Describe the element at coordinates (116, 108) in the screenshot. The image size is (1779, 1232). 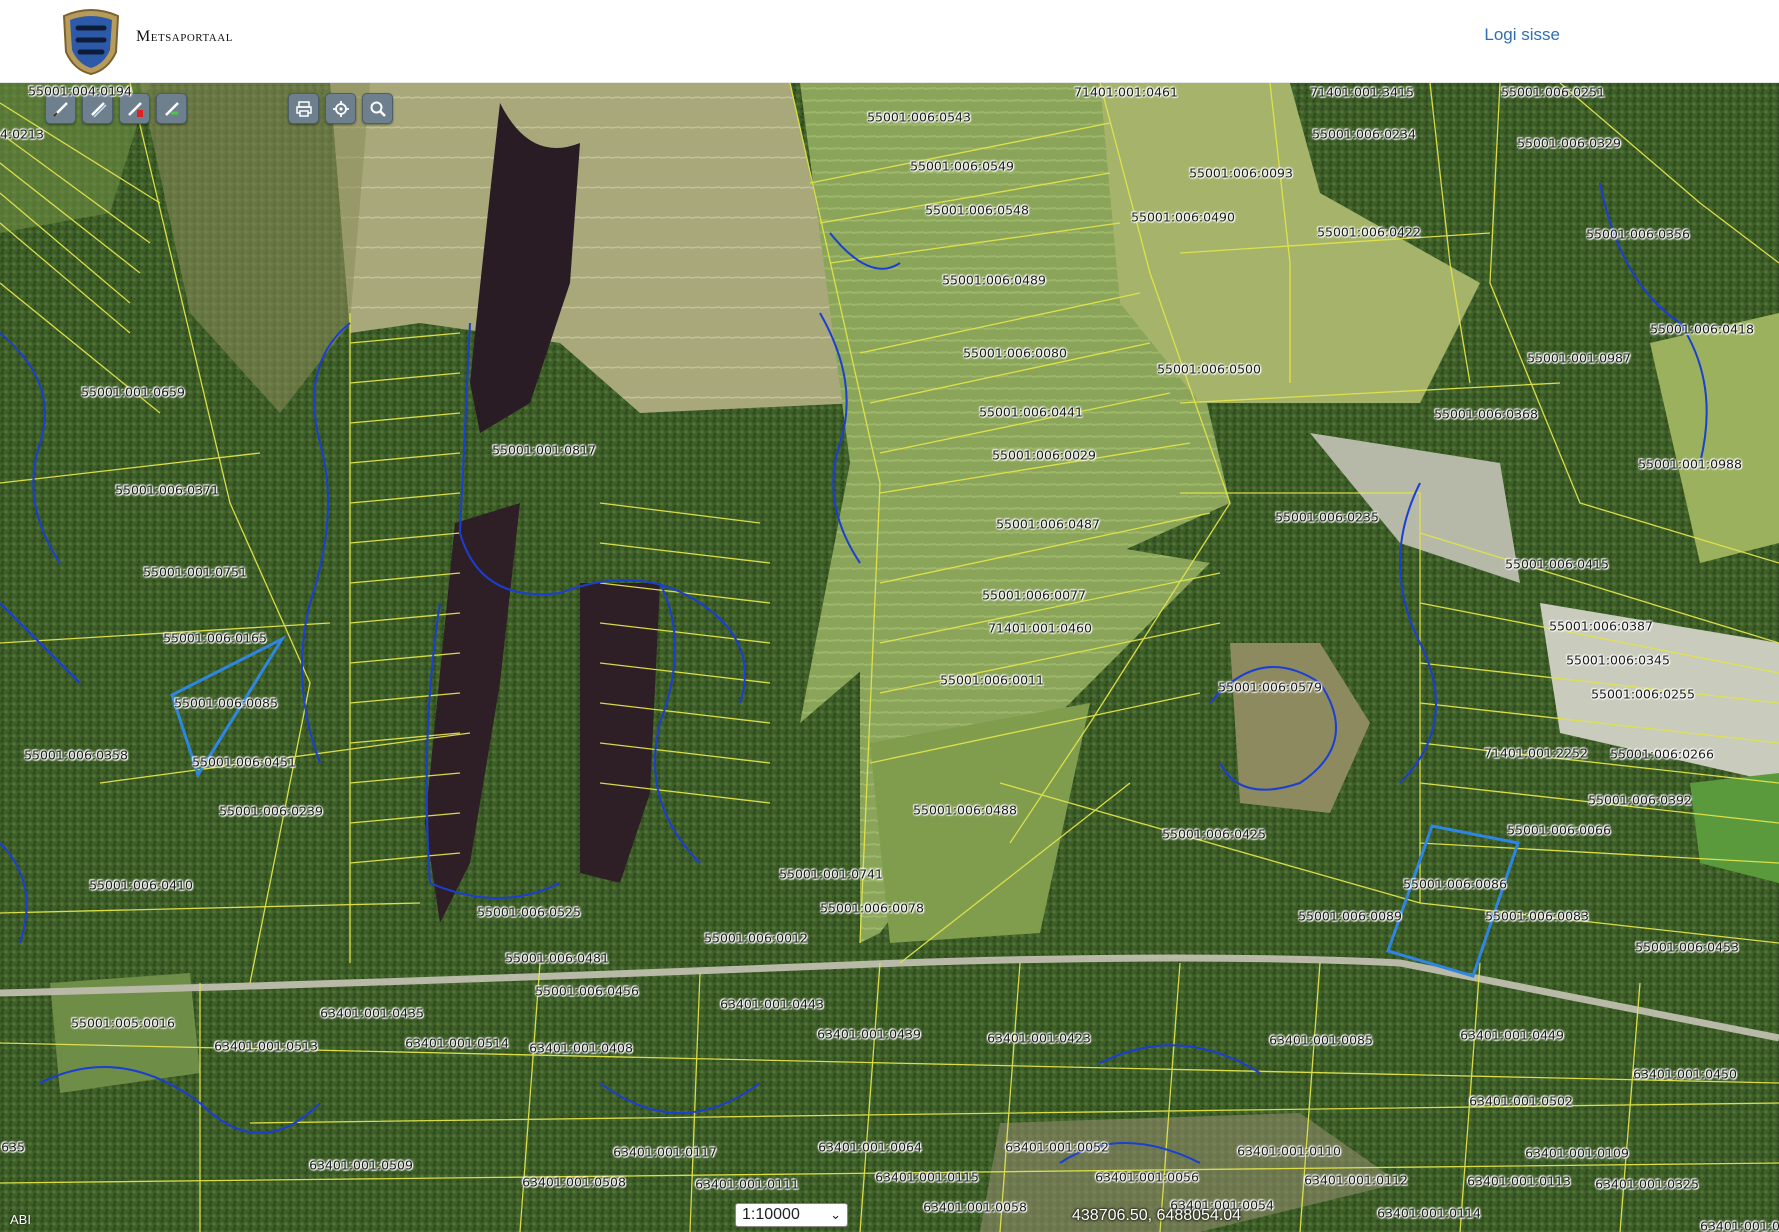
I see `drawing-toolbar` at that location.